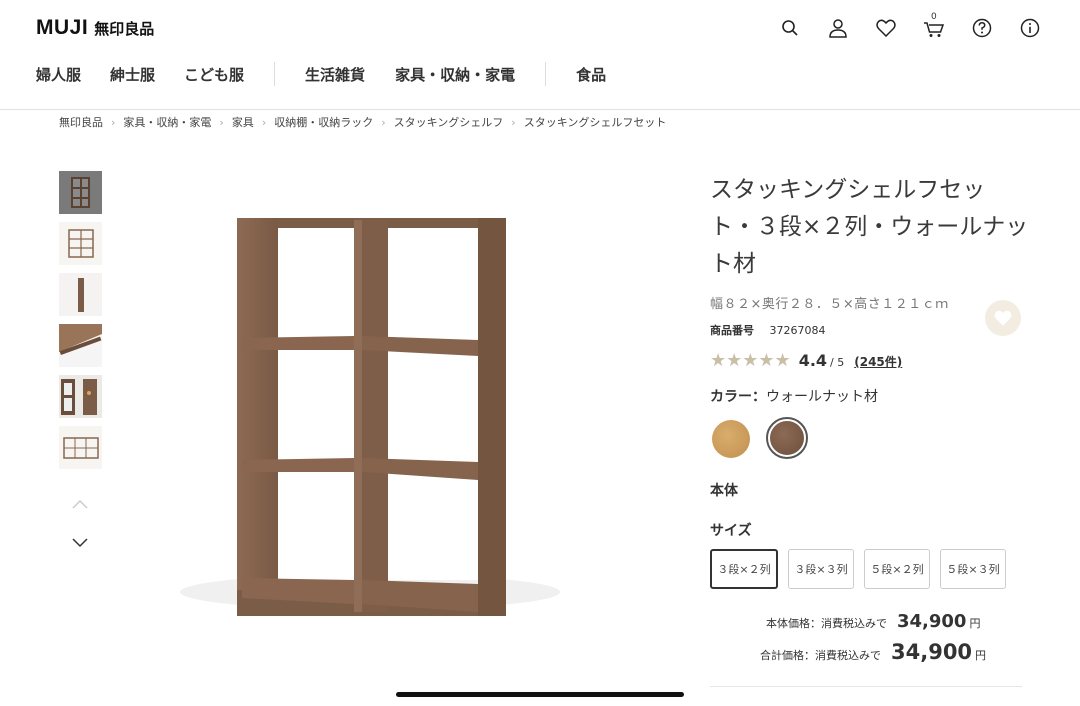  I want to click on cart-icon: 0, so click(934, 26).